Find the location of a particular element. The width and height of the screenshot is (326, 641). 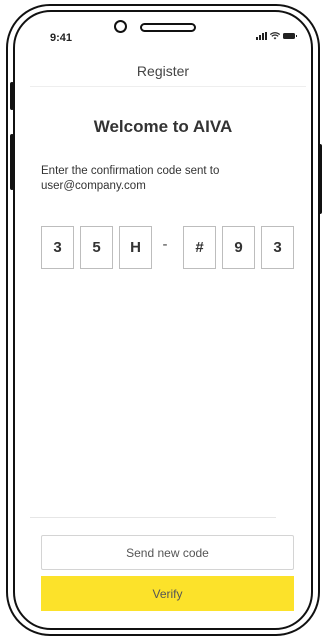

camera-icon is located at coordinates (120, 26).